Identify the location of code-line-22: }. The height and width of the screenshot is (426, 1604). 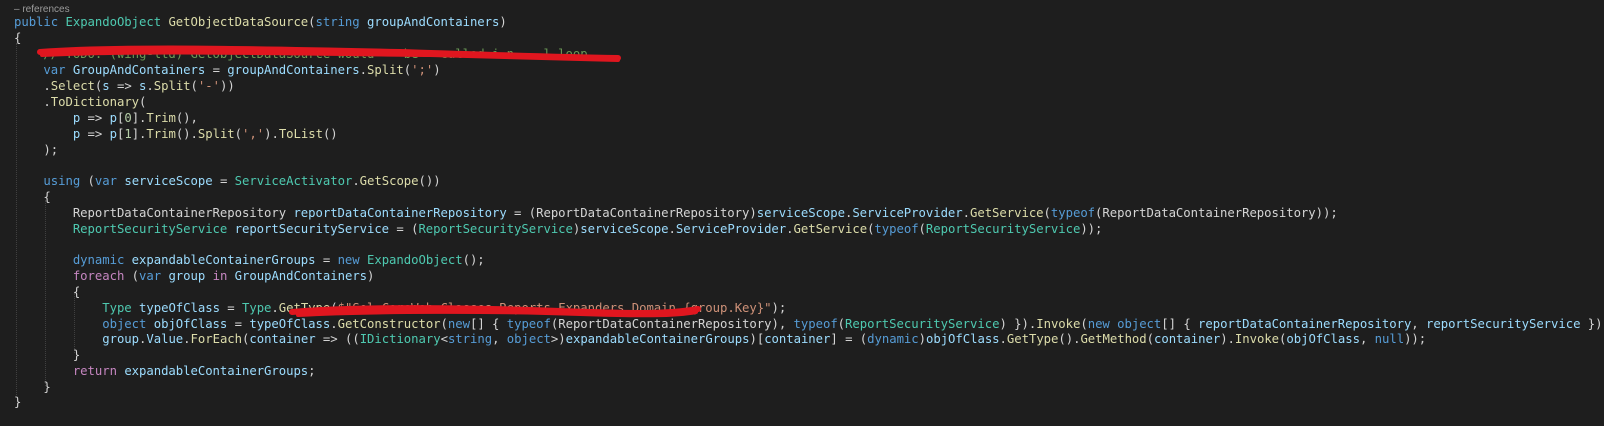
(47, 355).